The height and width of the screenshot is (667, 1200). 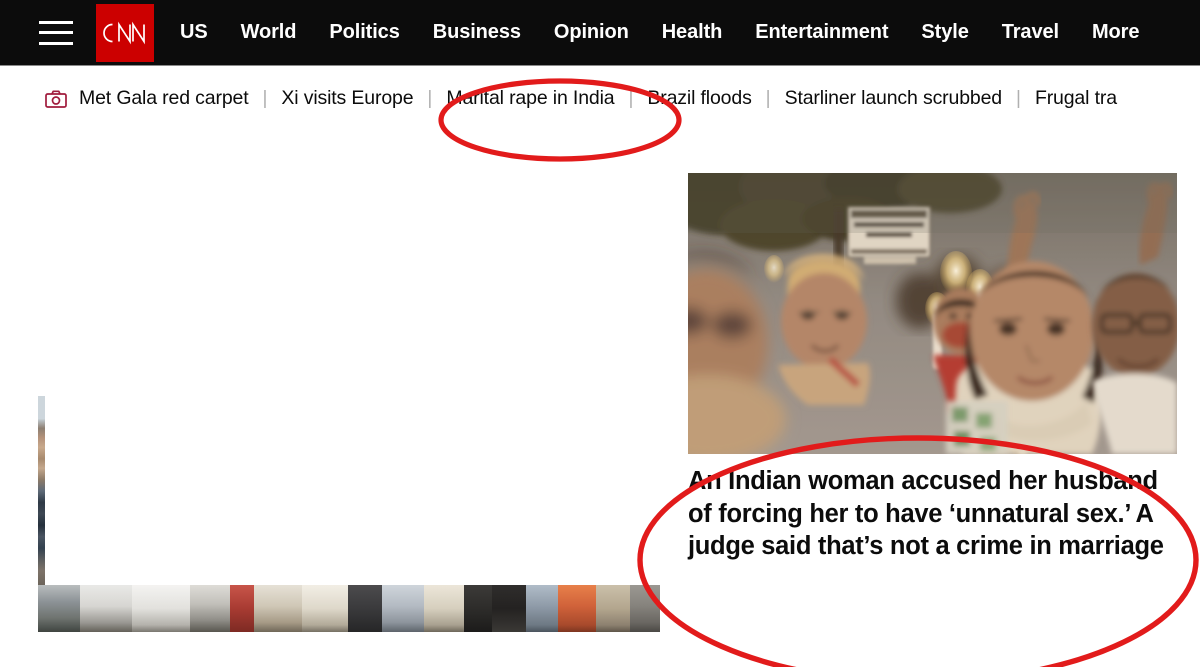 What do you see at coordinates (125, 32) in the screenshot?
I see `cnn-logo` at bounding box center [125, 32].